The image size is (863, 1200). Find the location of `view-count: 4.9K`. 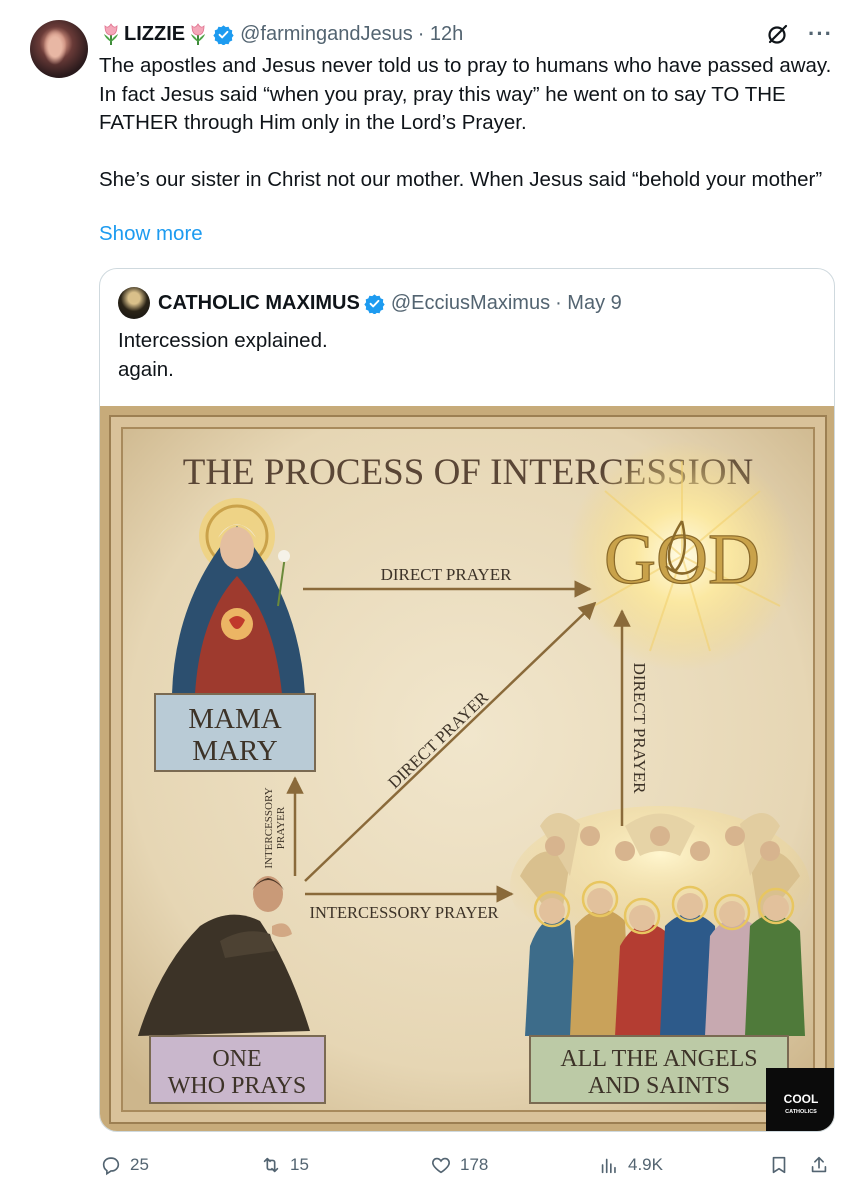

view-count: 4.9K is located at coordinates (645, 1164).